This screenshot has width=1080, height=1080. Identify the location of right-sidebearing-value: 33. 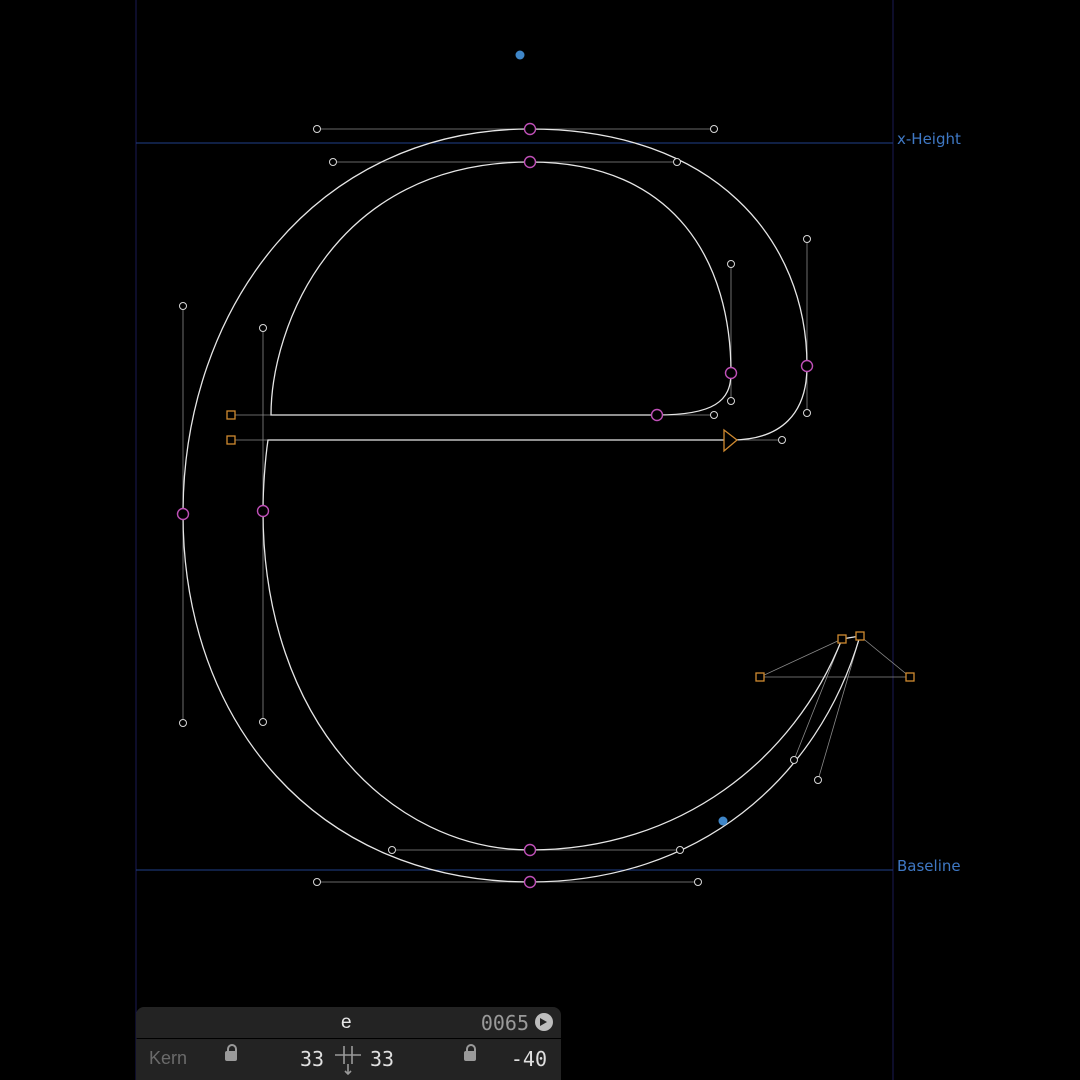
(382, 1059).